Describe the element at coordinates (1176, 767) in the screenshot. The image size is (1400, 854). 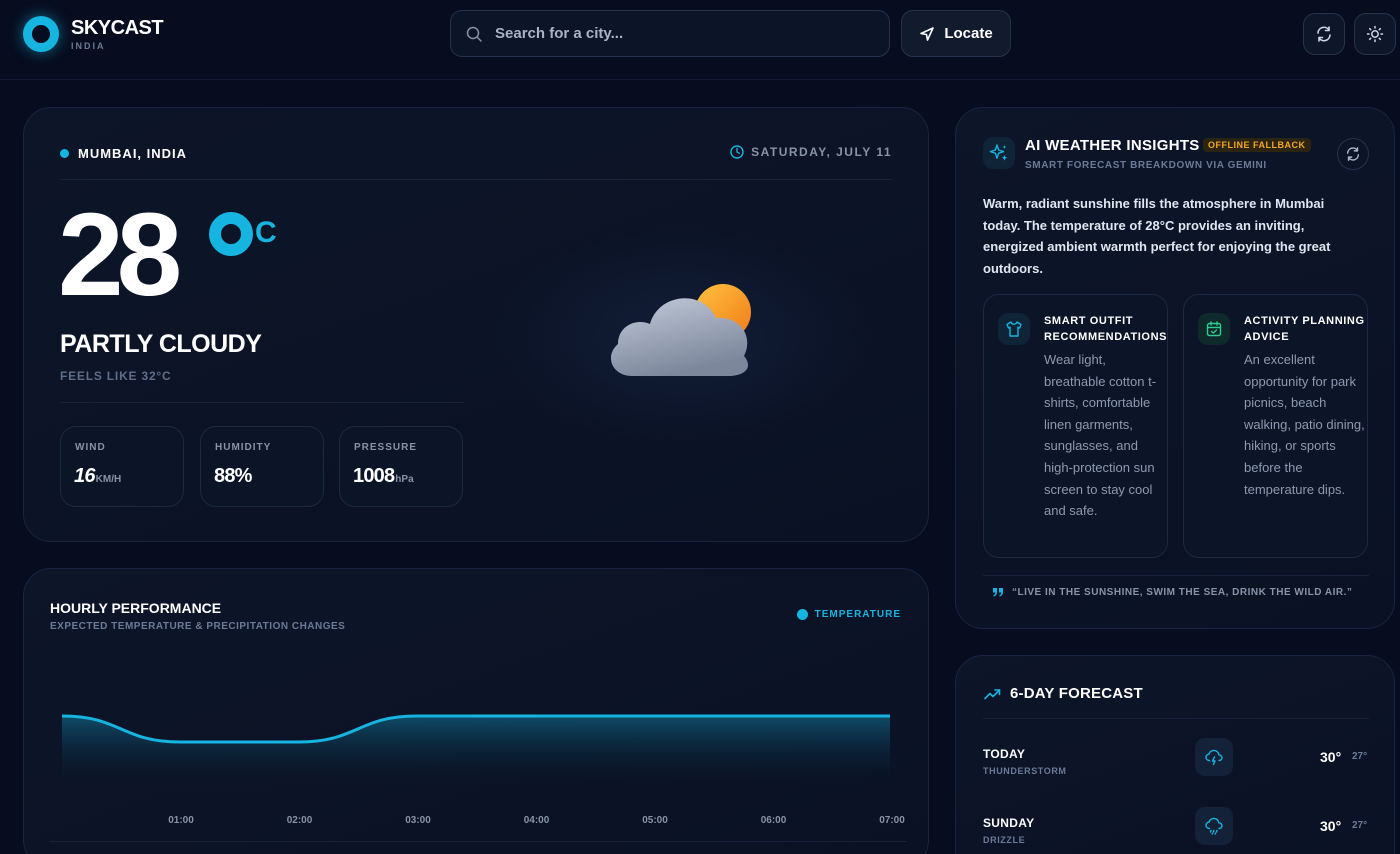
I see `forecast-row: TODAY THUNDERSTORM 30° 27°` at that location.